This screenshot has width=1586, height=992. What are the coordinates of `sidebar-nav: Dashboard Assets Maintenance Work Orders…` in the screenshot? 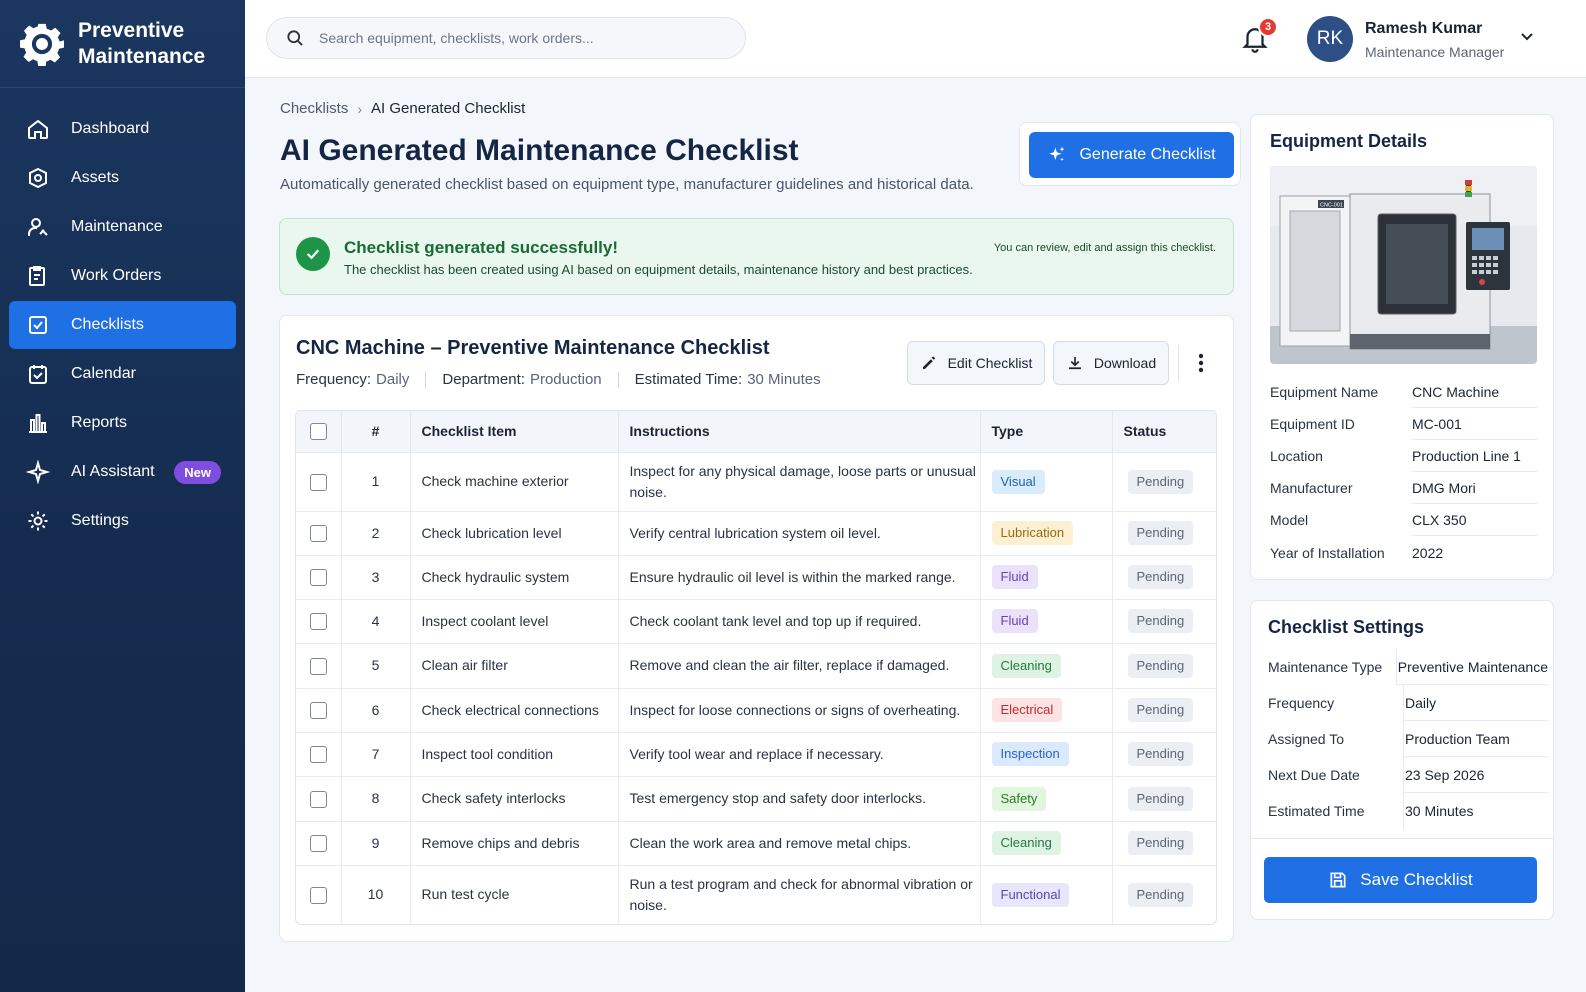 It's located at (122, 316).